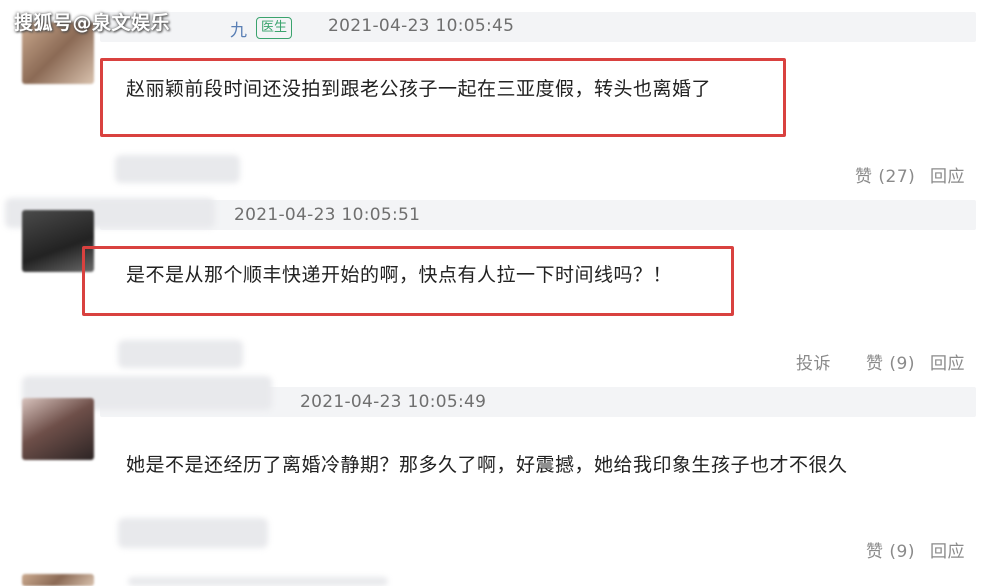 This screenshot has height=586, width=1000. I want to click on comment-timestamp: 2021-04-23 10:05:49, so click(393, 402).